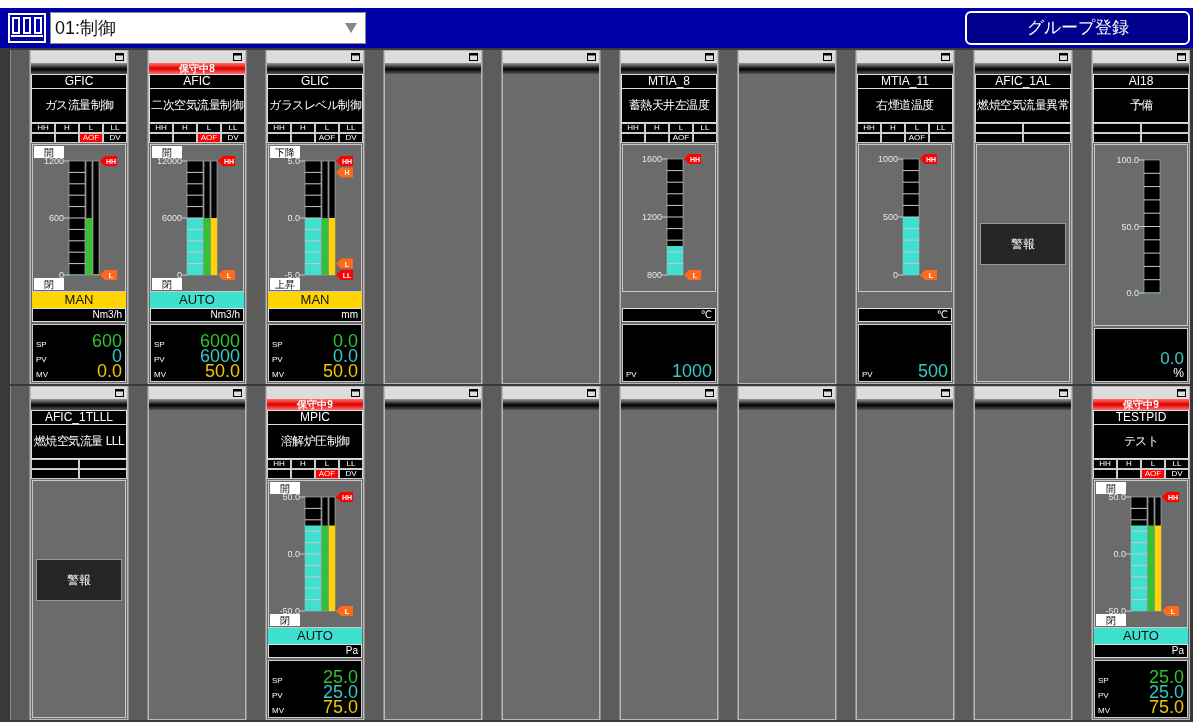  I want to click on unit-label: mm, so click(315, 315).